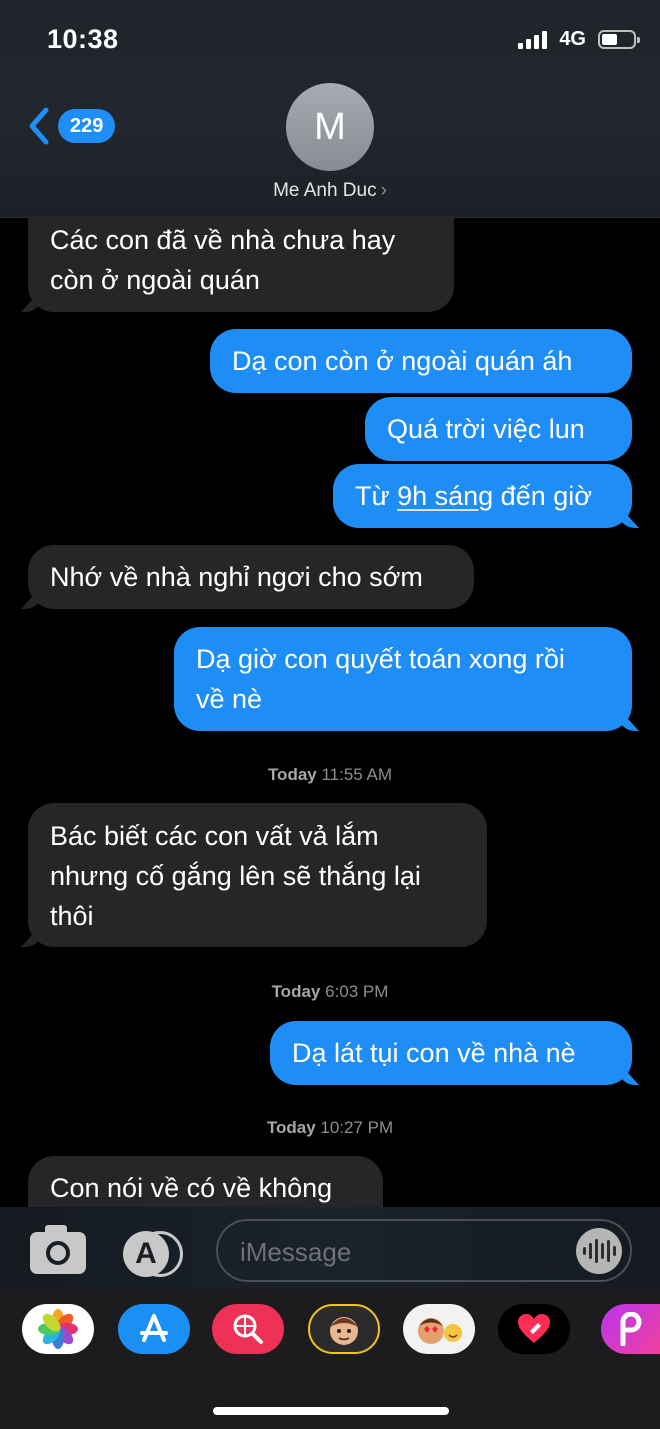  I want to click on memoji-icon, so click(344, 1329).